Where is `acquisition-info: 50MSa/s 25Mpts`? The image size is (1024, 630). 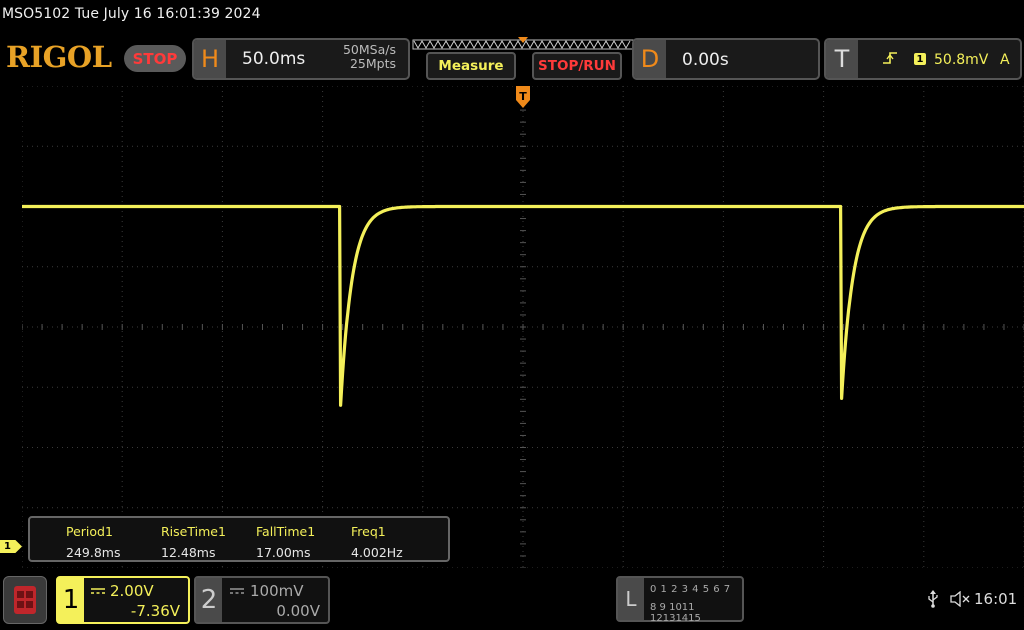 acquisition-info: 50MSa/s 25Mpts is located at coordinates (369, 57).